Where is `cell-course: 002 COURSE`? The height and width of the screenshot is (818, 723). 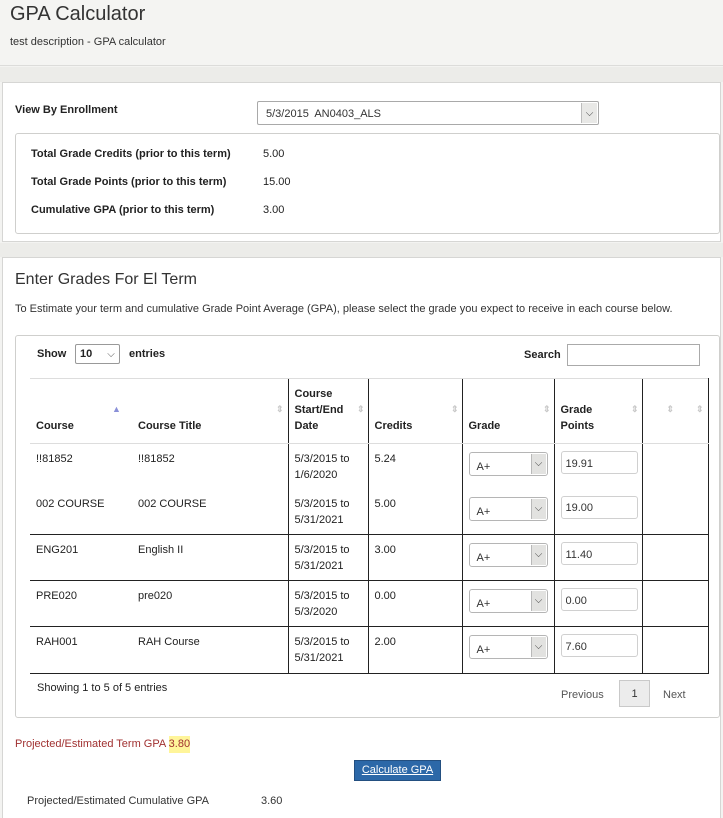 cell-course: 002 COURSE is located at coordinates (81, 511).